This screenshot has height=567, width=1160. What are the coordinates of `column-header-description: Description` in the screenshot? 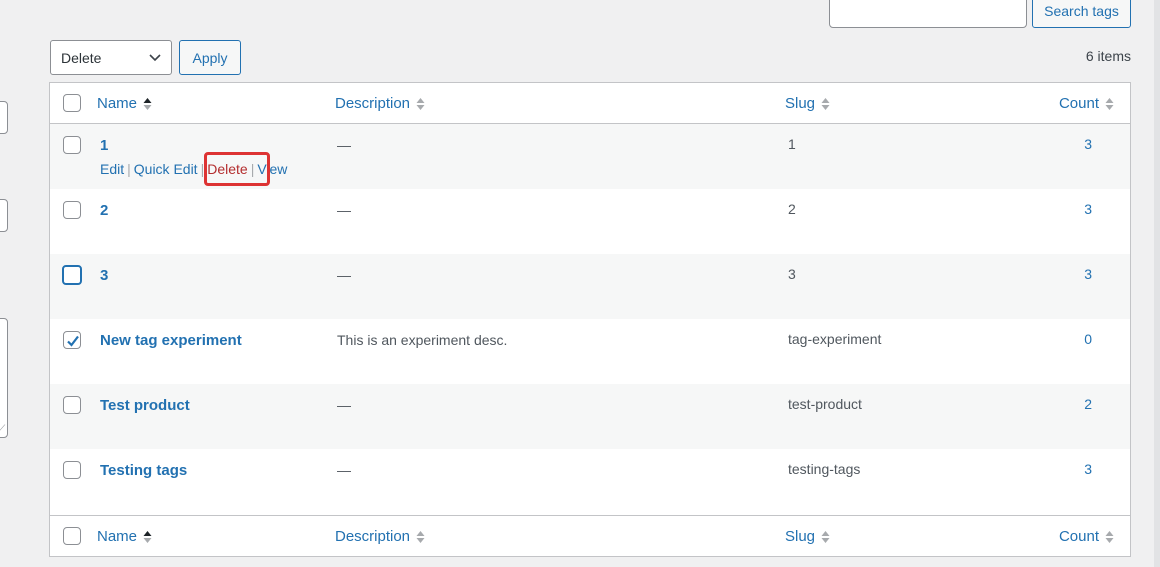 It's located at (380, 103).